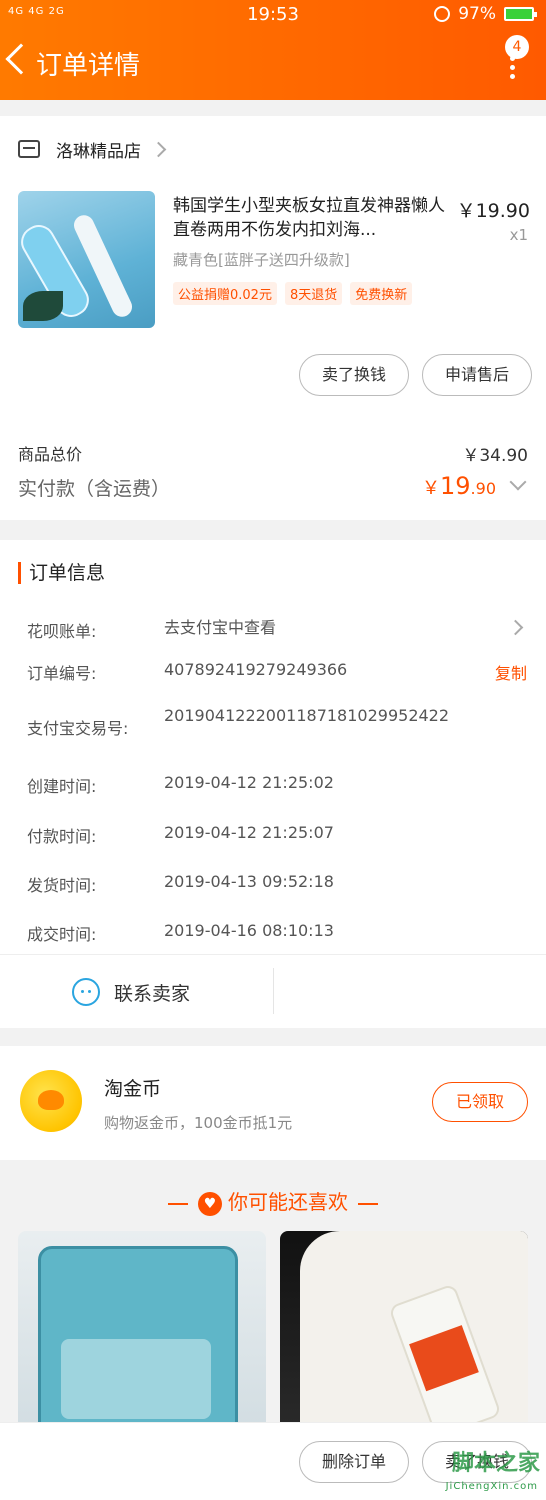 The width and height of the screenshot is (546, 1500). Describe the element at coordinates (495, 456) in the screenshot. I see `total-price-value: ￥34.90` at that location.